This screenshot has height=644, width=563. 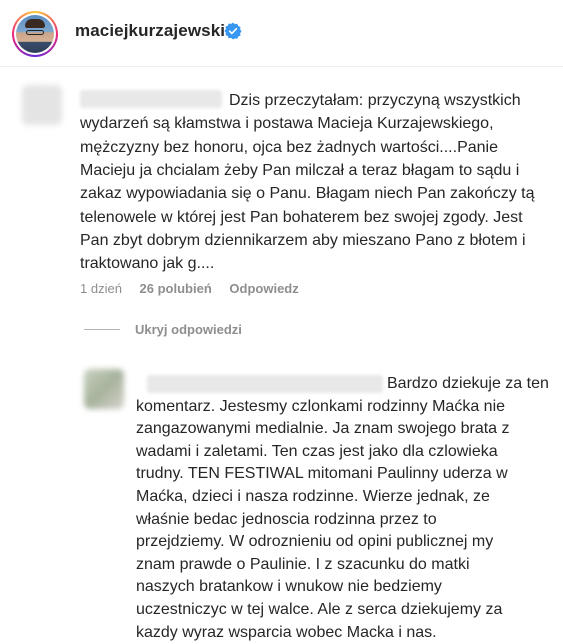 What do you see at coordinates (42, 105) in the screenshot?
I see `commenter-avatar` at bounding box center [42, 105].